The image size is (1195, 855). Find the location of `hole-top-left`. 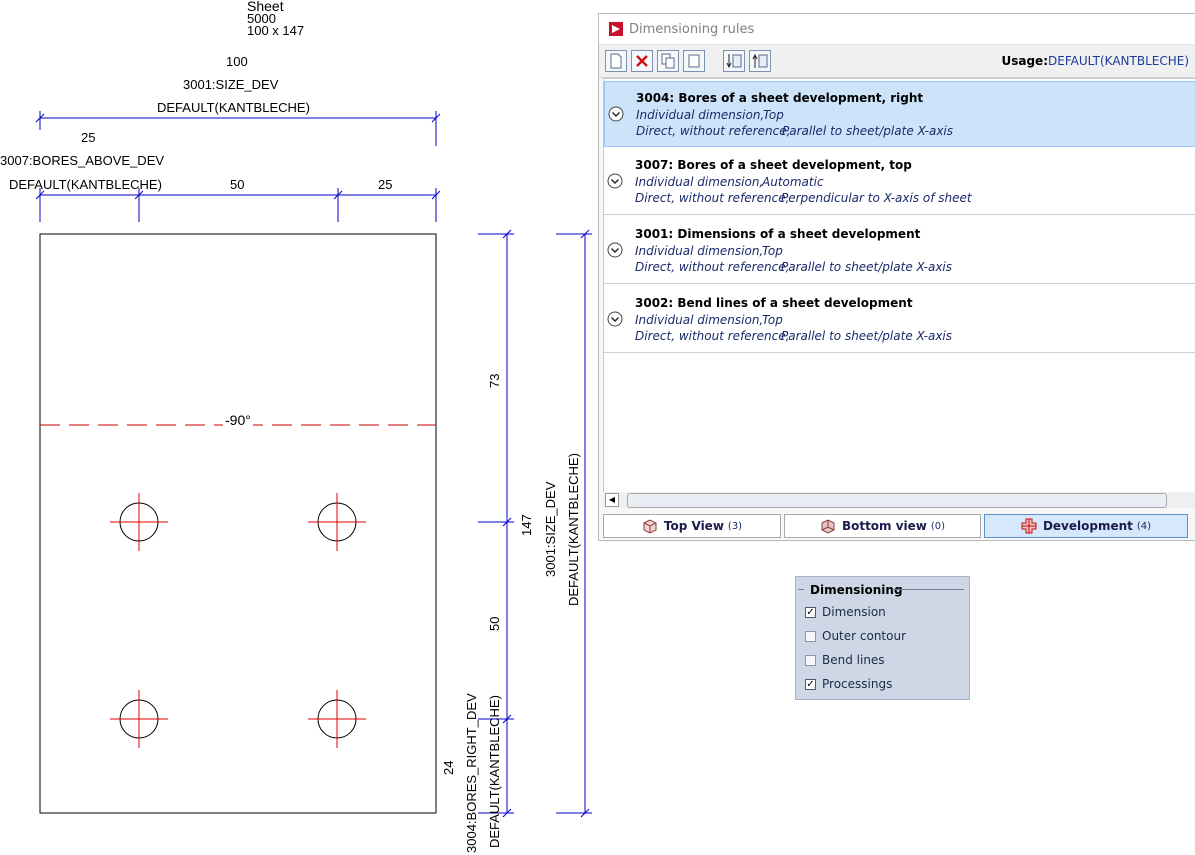

hole-top-left is located at coordinates (139, 522).